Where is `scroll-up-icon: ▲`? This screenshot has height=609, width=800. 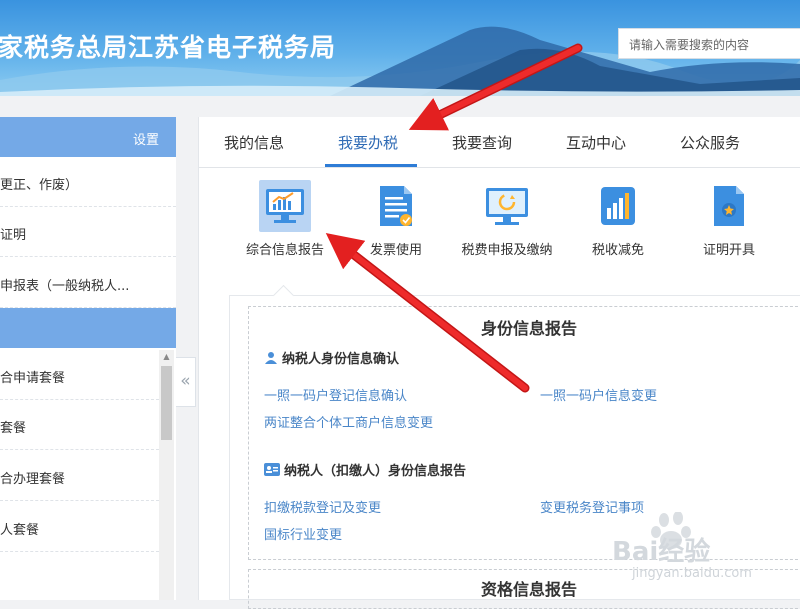 scroll-up-icon: ▲ is located at coordinates (166, 357).